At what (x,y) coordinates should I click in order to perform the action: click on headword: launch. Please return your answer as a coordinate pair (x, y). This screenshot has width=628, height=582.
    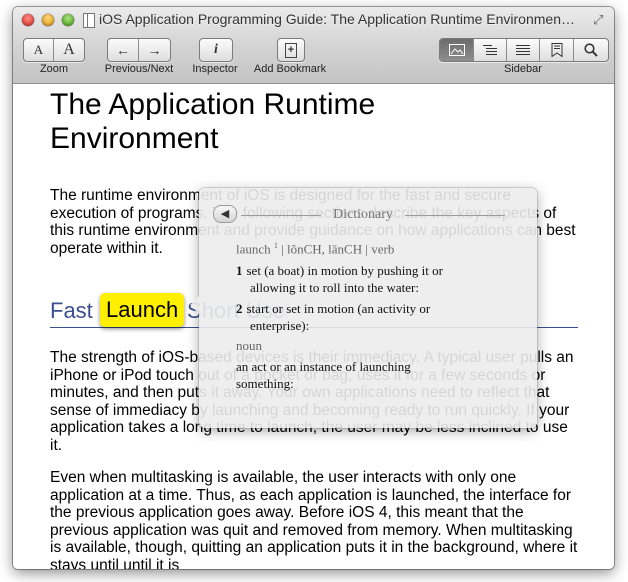
    Looking at the image, I should click on (253, 249).